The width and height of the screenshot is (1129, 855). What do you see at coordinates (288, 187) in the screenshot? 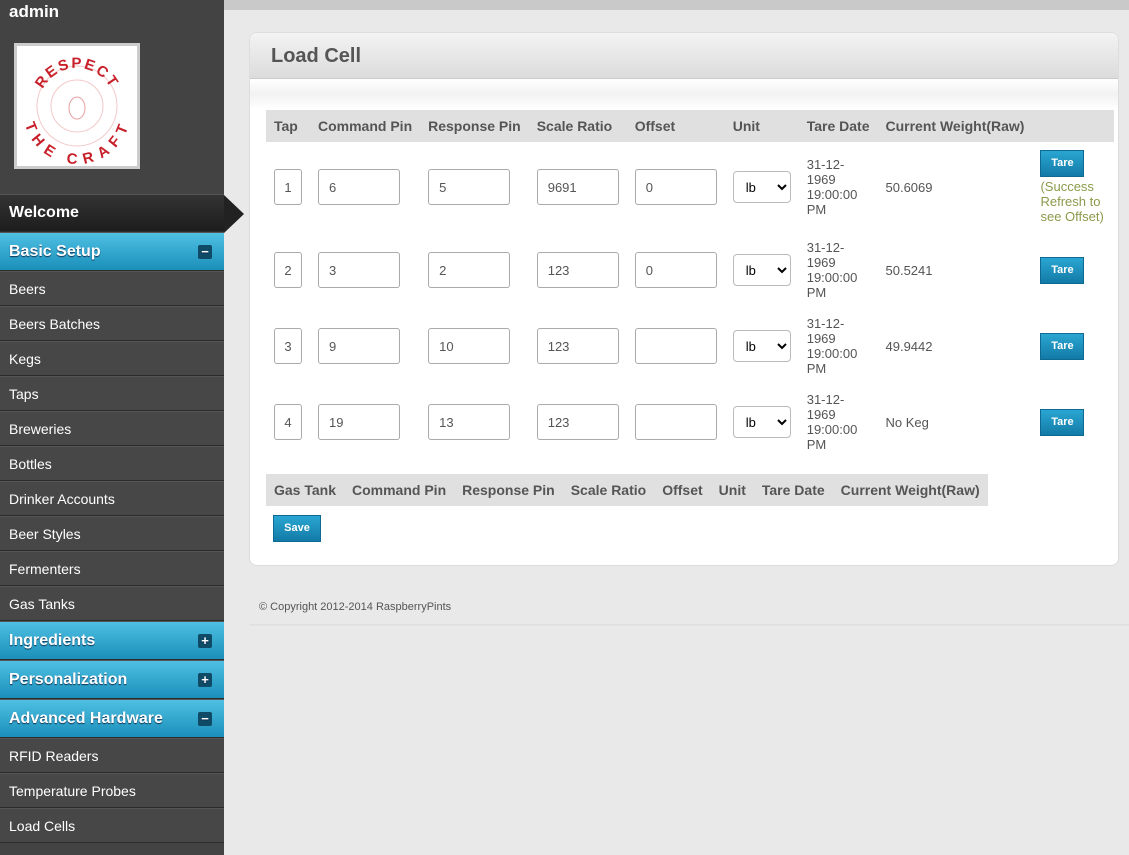
I see `tap-number: 1` at bounding box center [288, 187].